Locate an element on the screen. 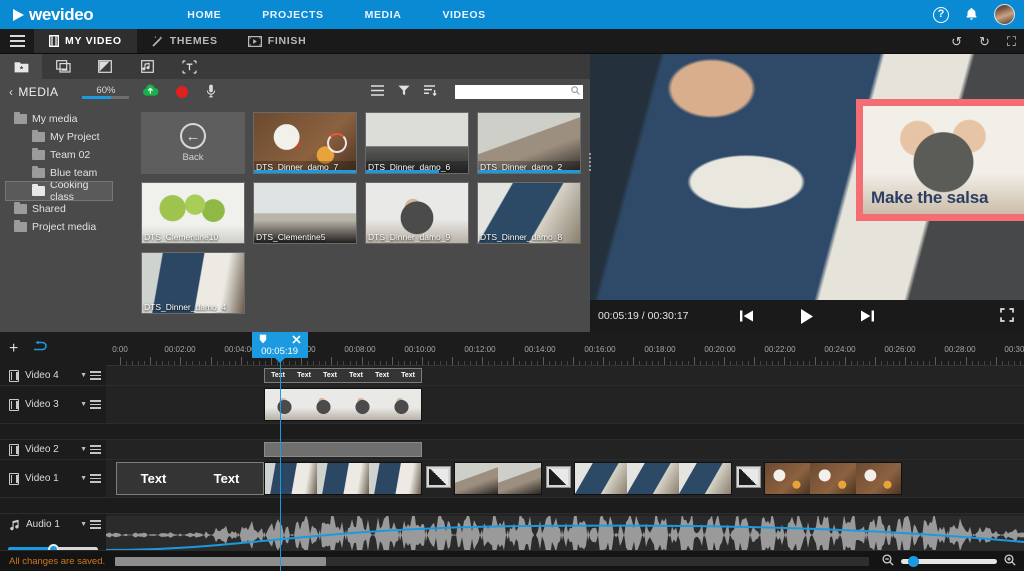 The image size is (1024, 571). notification-bell-icon is located at coordinates (971, 15).